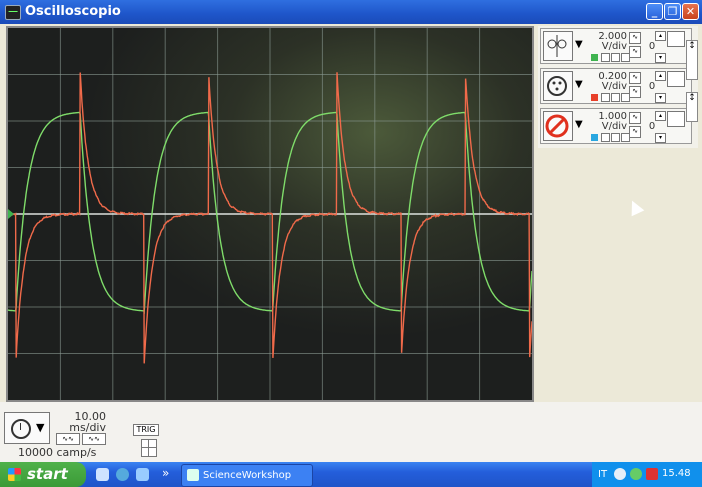 Image resolution: width=702 pixels, height=487 pixels. I want to click on channel-3-control: ▼ 1.000 V/div ∿ ∿ ▴ 0 ▾, so click(616, 126).